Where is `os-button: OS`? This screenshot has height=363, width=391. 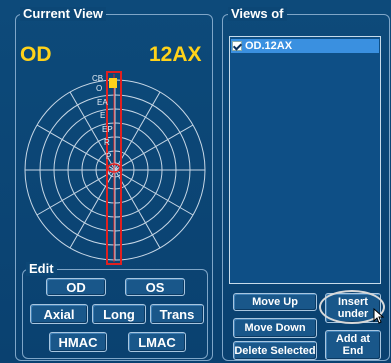 os-button: OS is located at coordinates (155, 287).